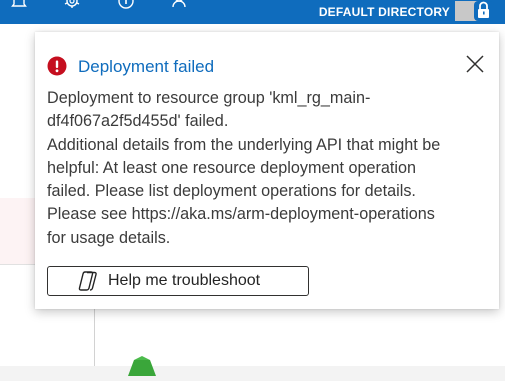 This screenshot has height=381, width=505. I want to click on feedback-person-icon, so click(179, 5).